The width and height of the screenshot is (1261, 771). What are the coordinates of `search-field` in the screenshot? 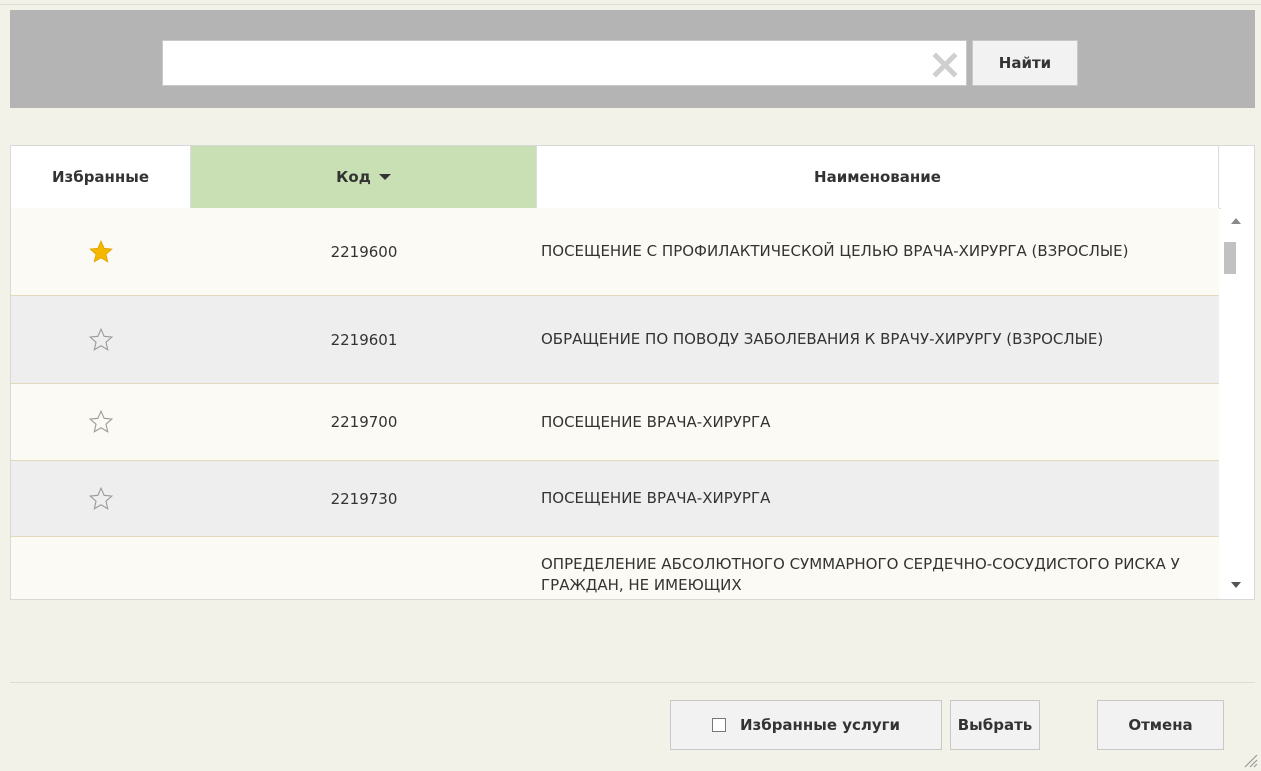 It's located at (564, 63).